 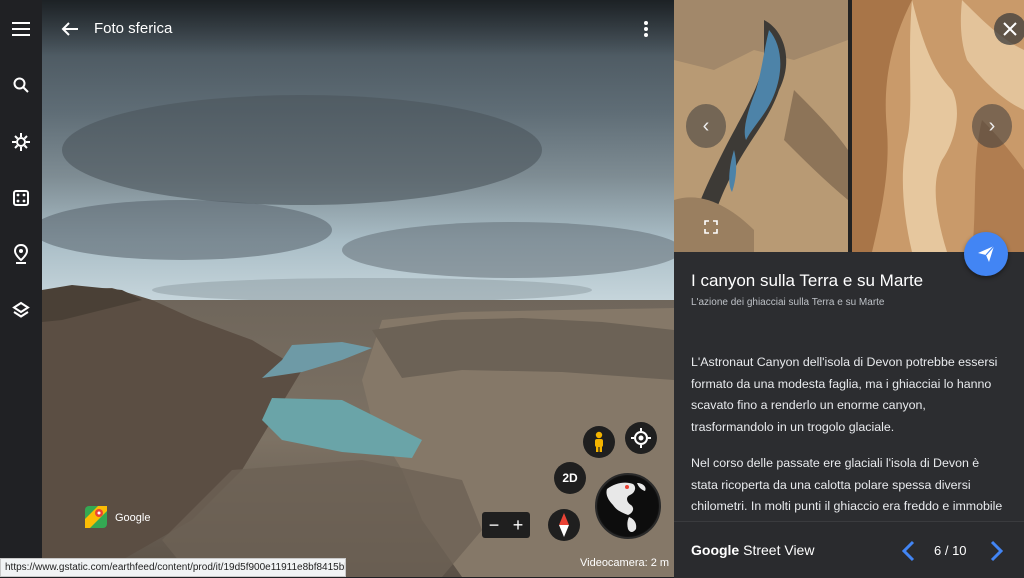 What do you see at coordinates (494, 525) in the screenshot?
I see `zoom-out-button: −` at bounding box center [494, 525].